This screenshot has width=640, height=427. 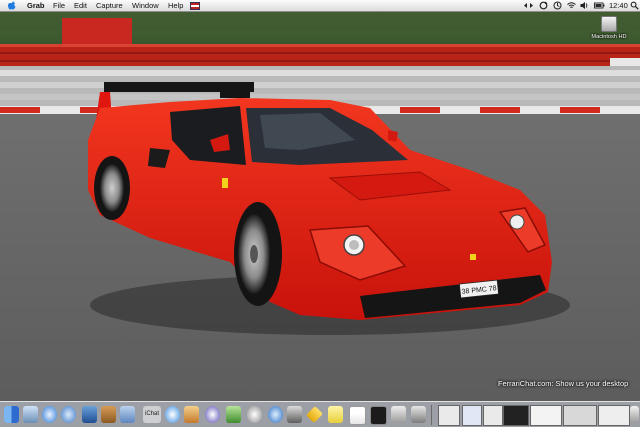 What do you see at coordinates (357, 415) in the screenshot?
I see `calendar-icon` at bounding box center [357, 415].